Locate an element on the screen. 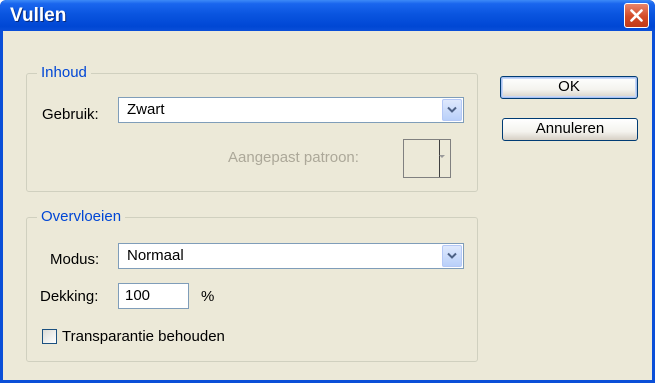 This screenshot has height=383, width=655. mode-dropdown-button is located at coordinates (452, 256).